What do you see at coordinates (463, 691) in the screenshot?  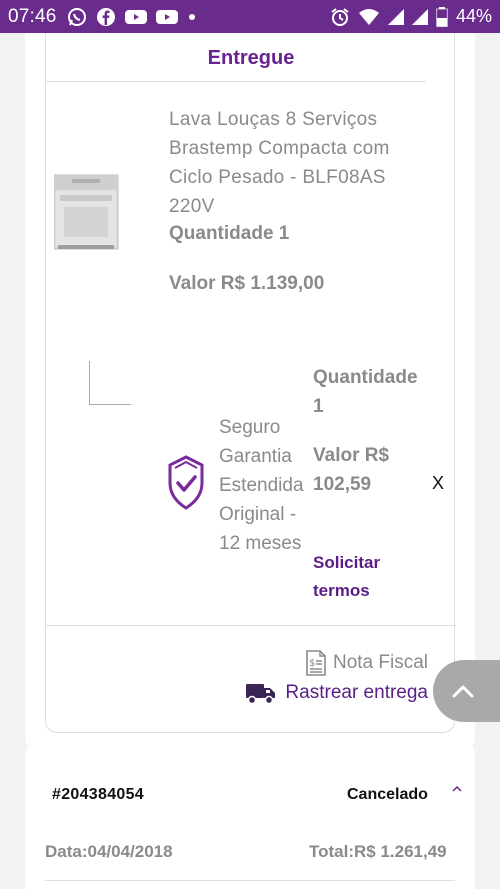 I see `chevron-up-icon` at bounding box center [463, 691].